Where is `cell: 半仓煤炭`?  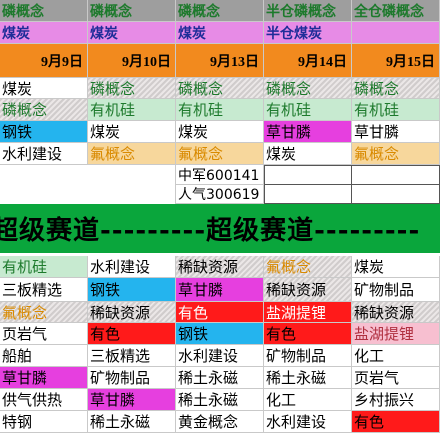
cell: 半仓煤炭 is located at coordinates (308, 33).